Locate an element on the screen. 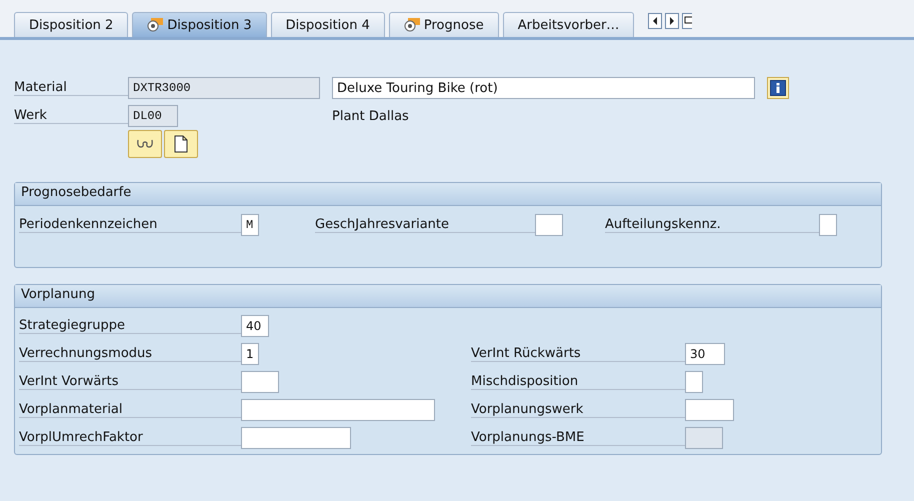 This screenshot has height=501, width=914. field-label: Vorplanungswerk is located at coordinates (578, 410).